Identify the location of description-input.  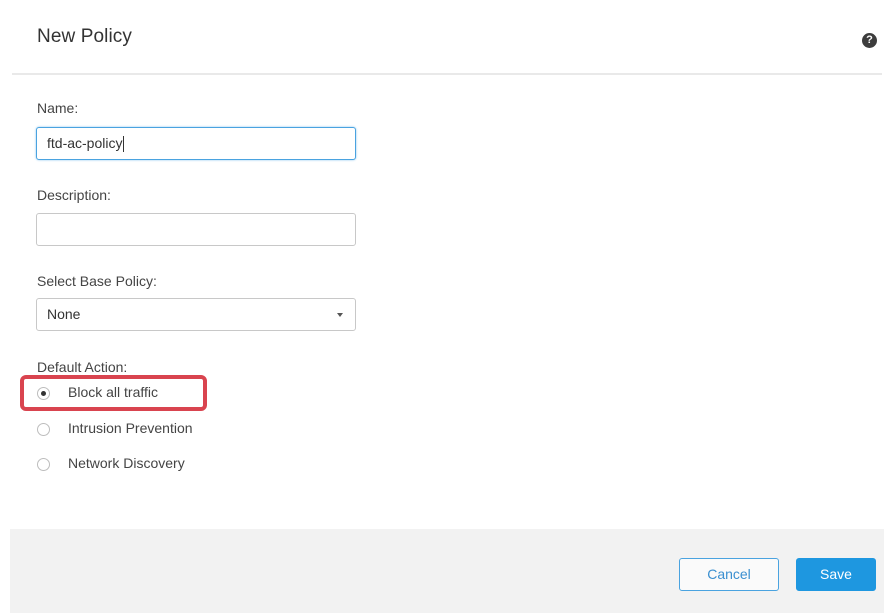
(196, 229).